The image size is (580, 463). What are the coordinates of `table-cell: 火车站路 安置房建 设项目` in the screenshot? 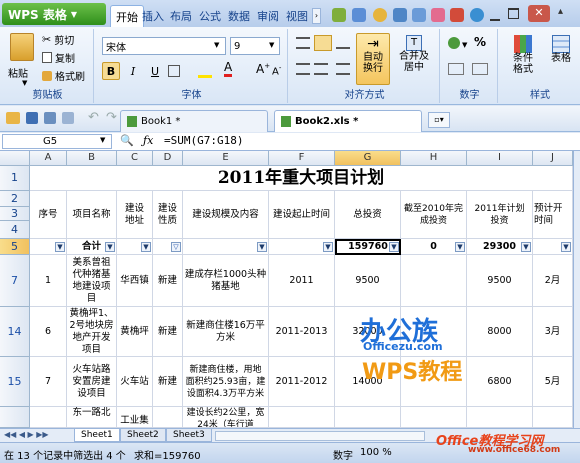 It's located at (92, 382).